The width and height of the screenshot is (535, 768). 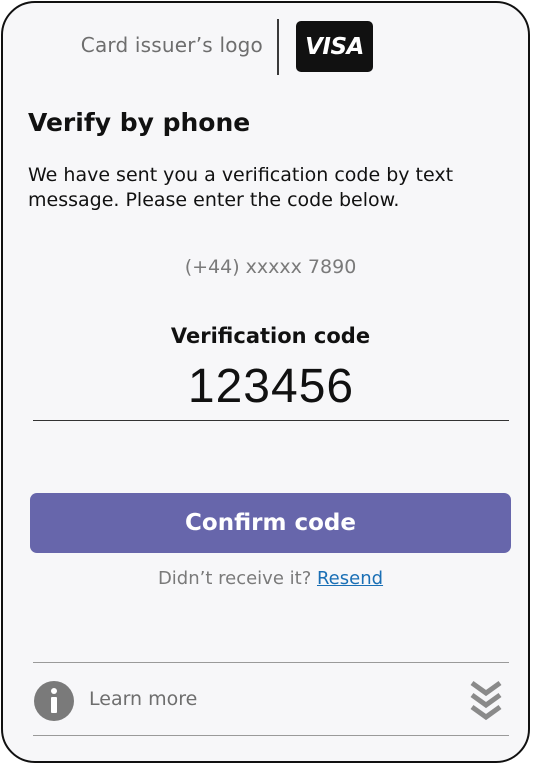 What do you see at coordinates (271, 420) in the screenshot?
I see `code-input-underline` at bounding box center [271, 420].